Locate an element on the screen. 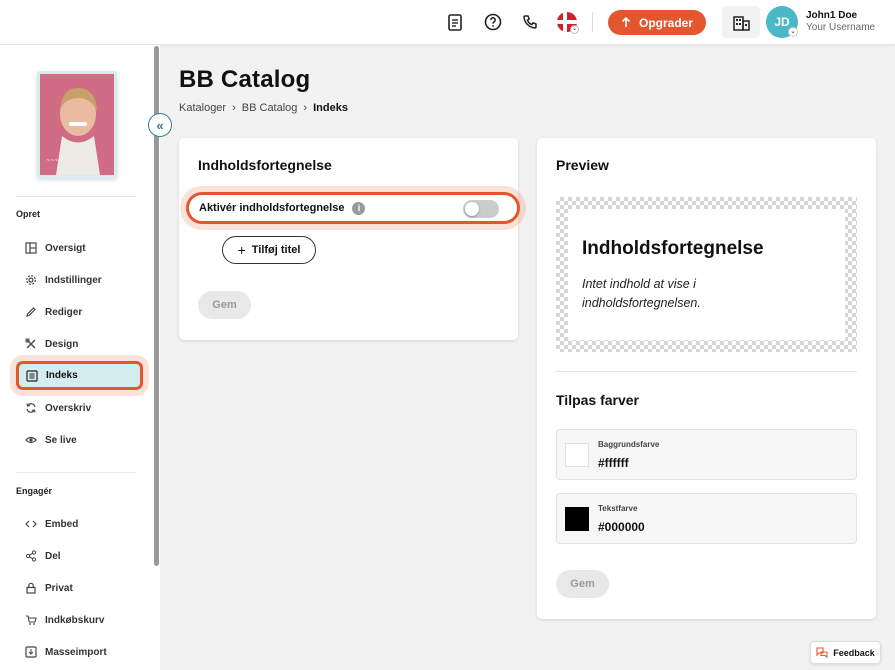 The height and width of the screenshot is (670, 895). section-heading-opret: Opret is located at coordinates (28, 214).